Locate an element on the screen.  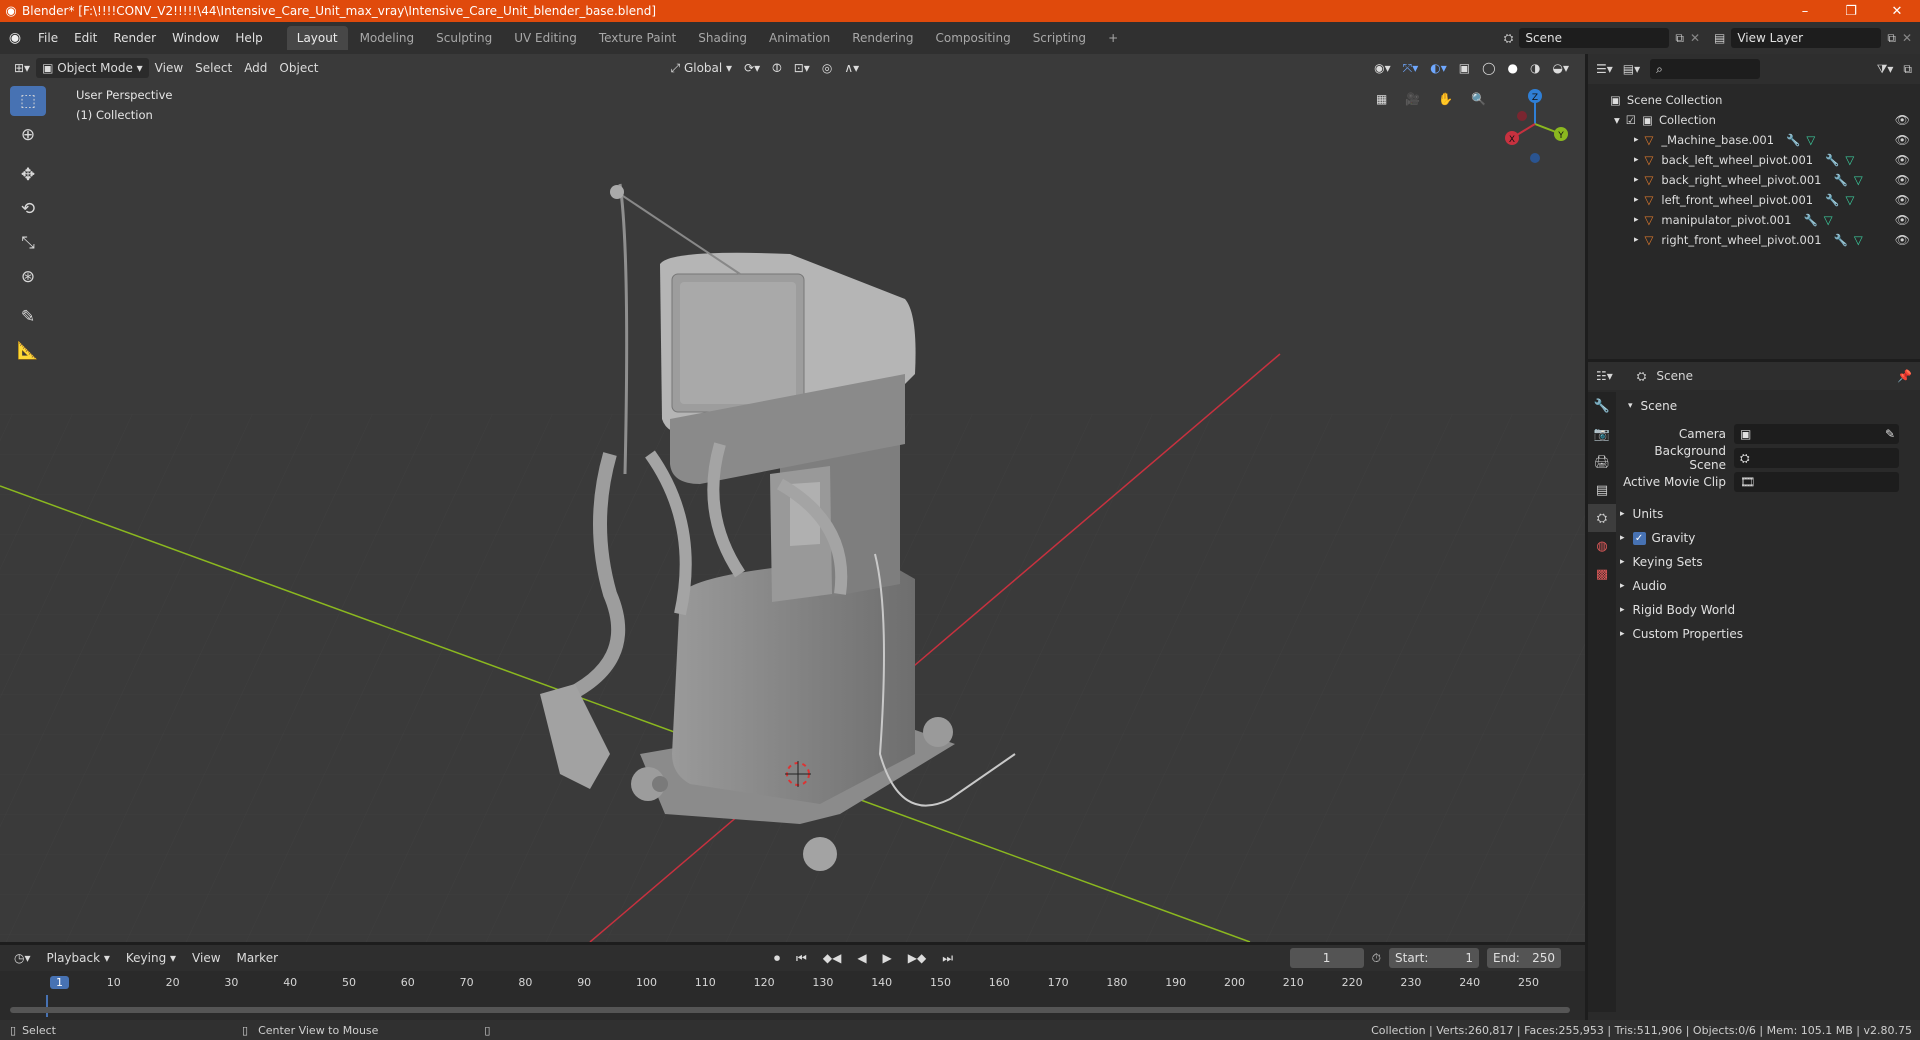
tab-scripting: Scripting is located at coordinates (1059, 38).